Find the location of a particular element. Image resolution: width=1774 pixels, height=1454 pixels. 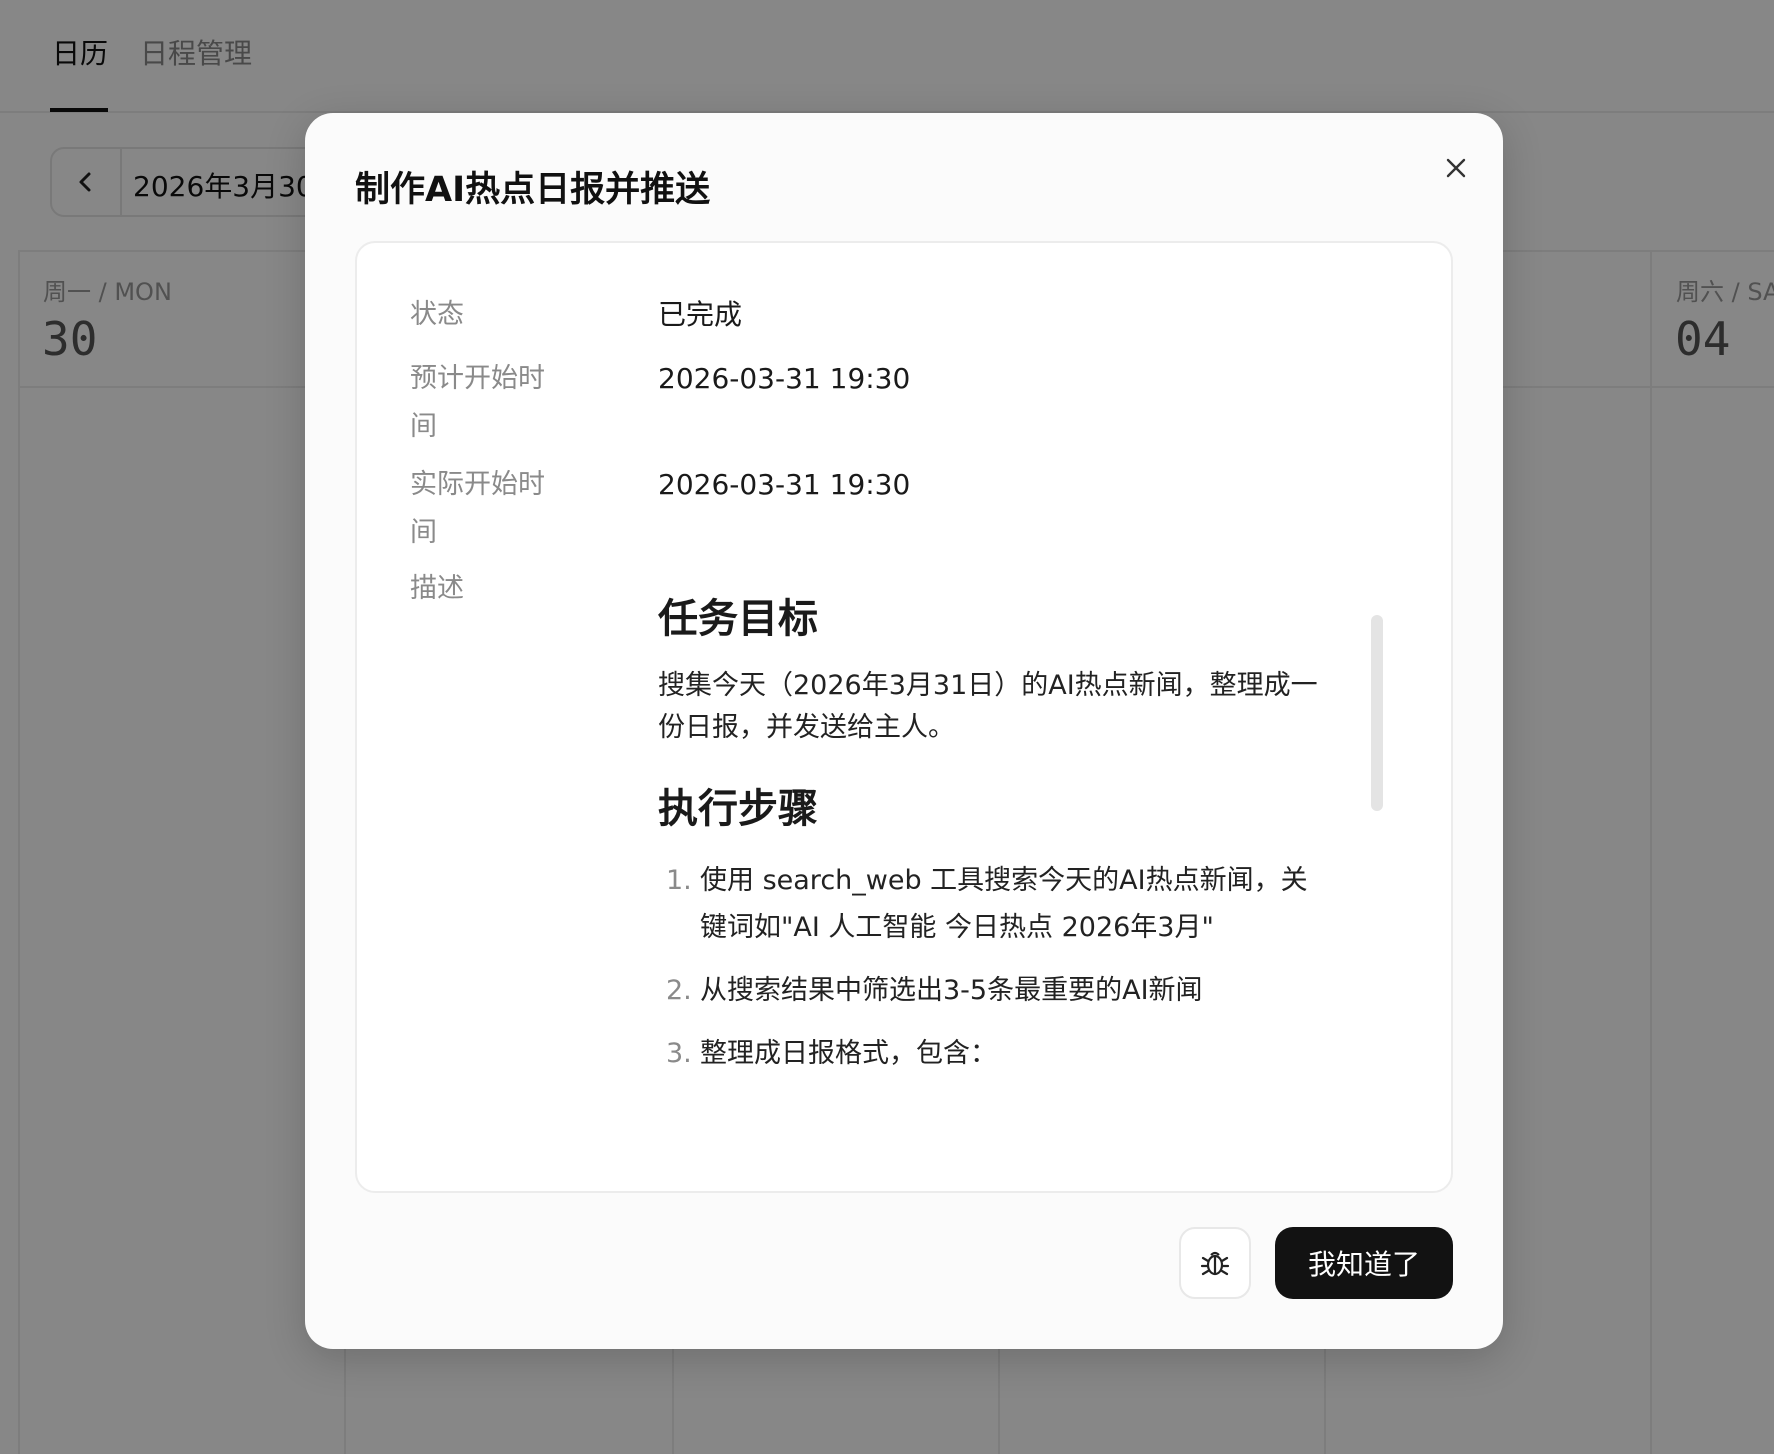

status-label: 状态 is located at coordinates (437, 314).